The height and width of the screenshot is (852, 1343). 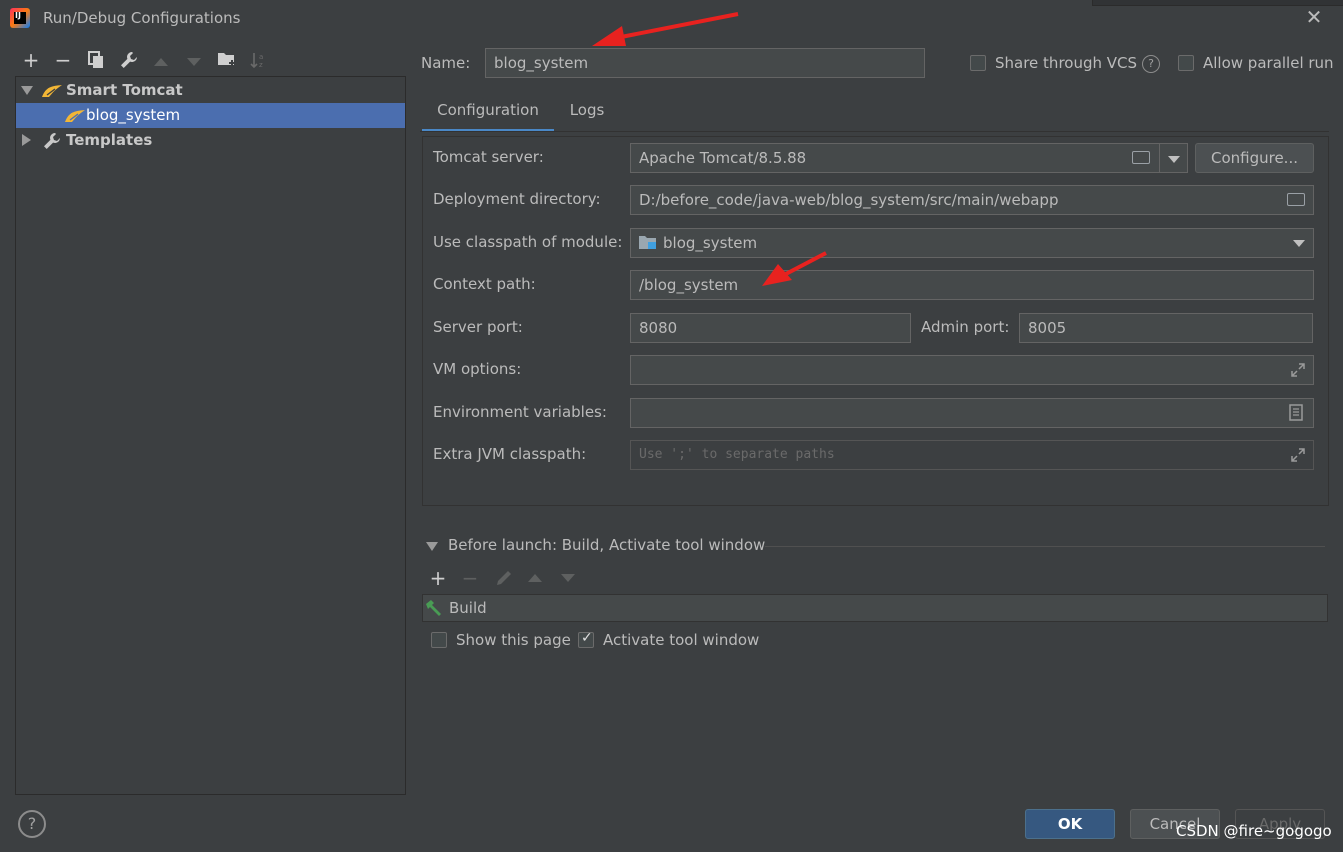 What do you see at coordinates (647, 242) in the screenshot?
I see `module-folder-icon` at bounding box center [647, 242].